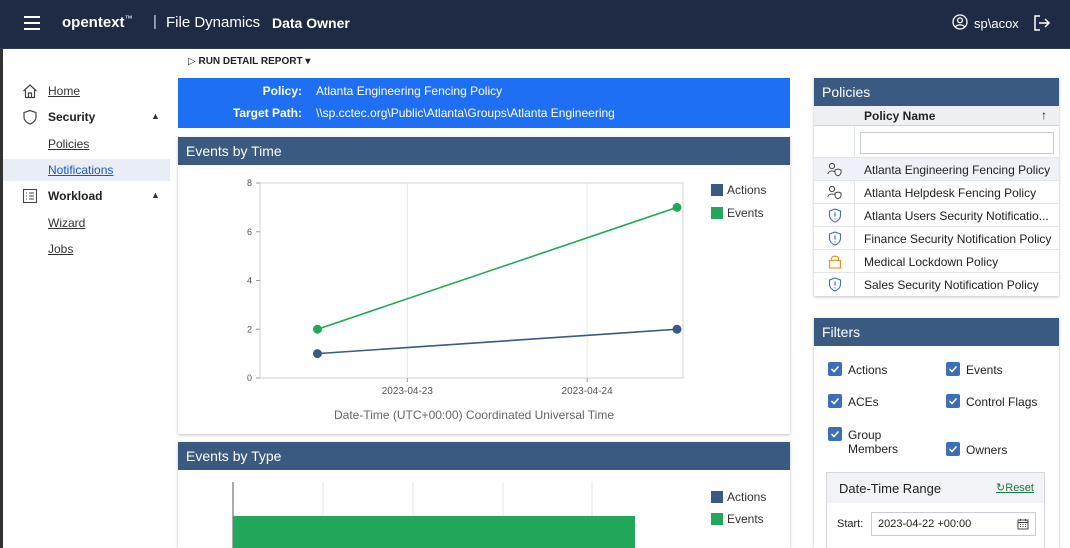 The image size is (1070, 548). What do you see at coordinates (899, 116) in the screenshot?
I see `policy-name-column-header: Policy Name` at bounding box center [899, 116].